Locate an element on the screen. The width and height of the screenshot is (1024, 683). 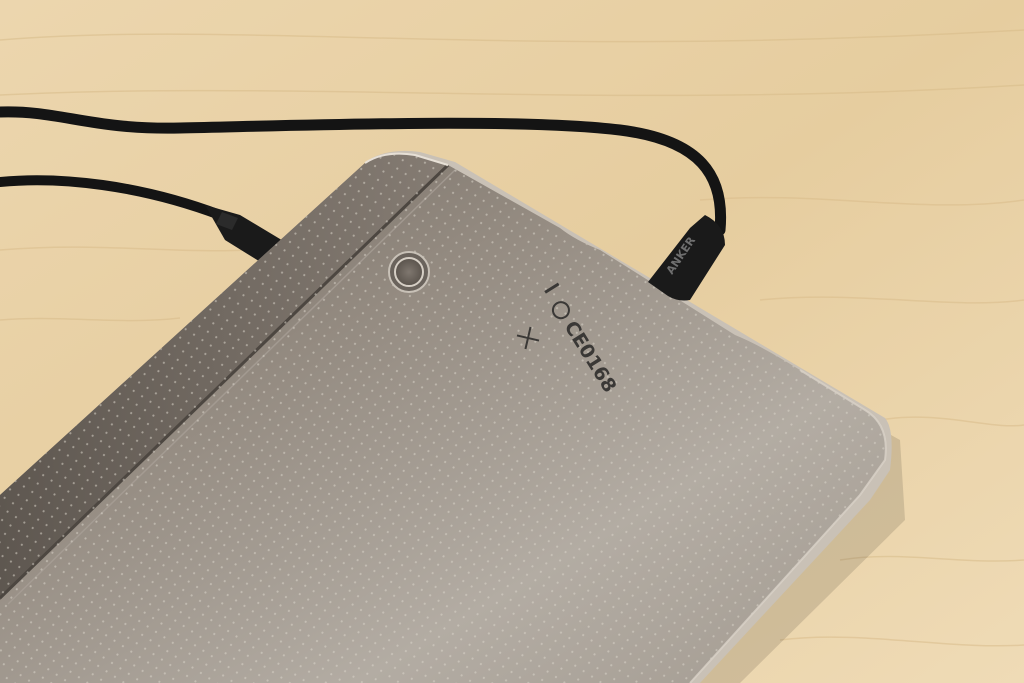
camera-lens is located at coordinates (409, 272).